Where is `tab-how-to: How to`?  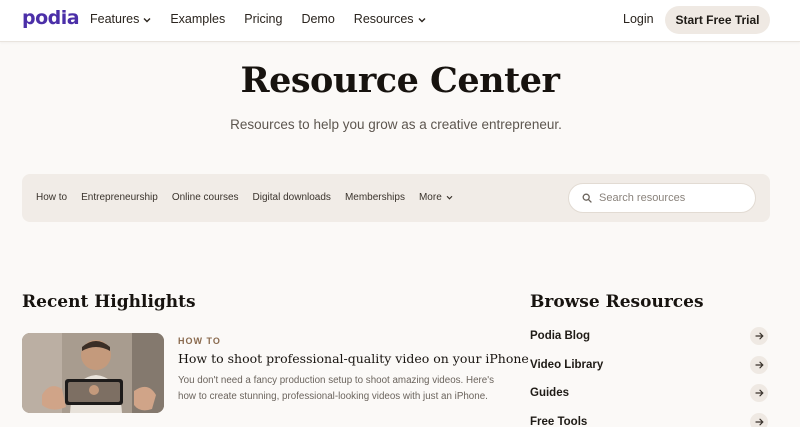 tab-how-to: How to is located at coordinates (51, 197).